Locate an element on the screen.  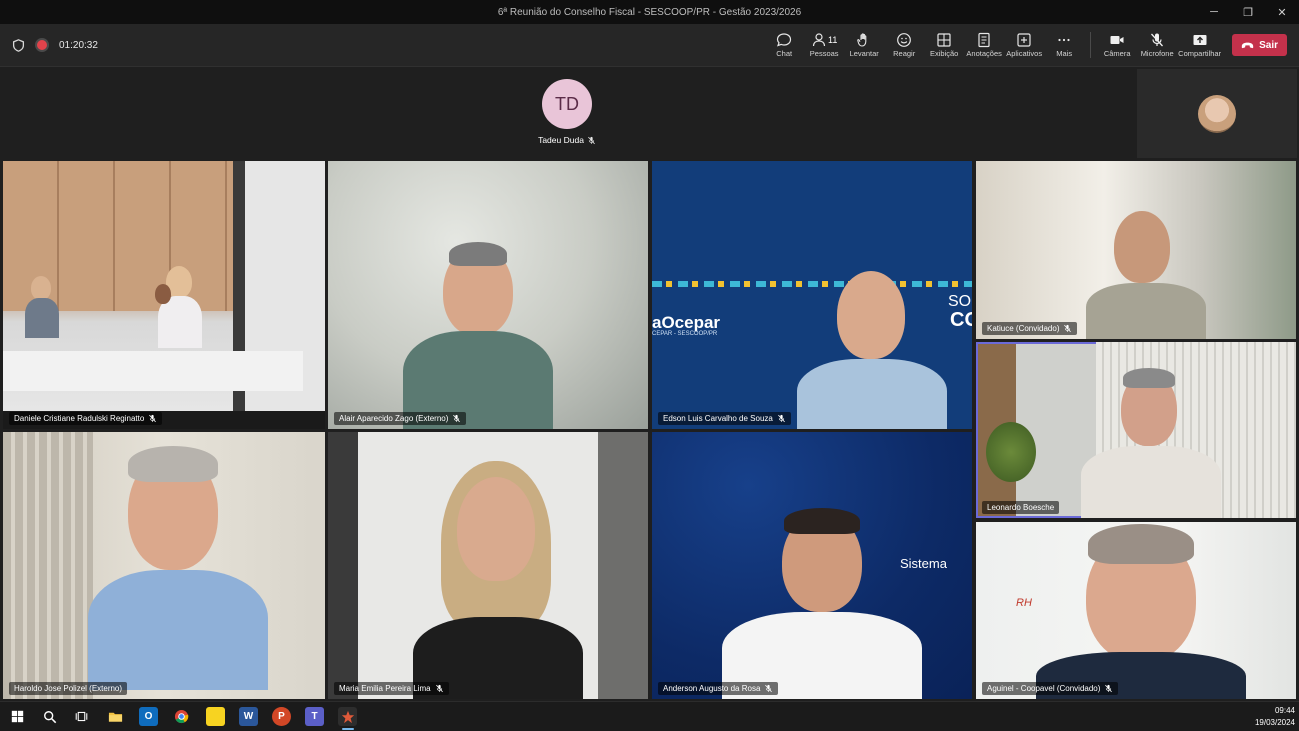
teams-button: T is located at coordinates (314, 716).